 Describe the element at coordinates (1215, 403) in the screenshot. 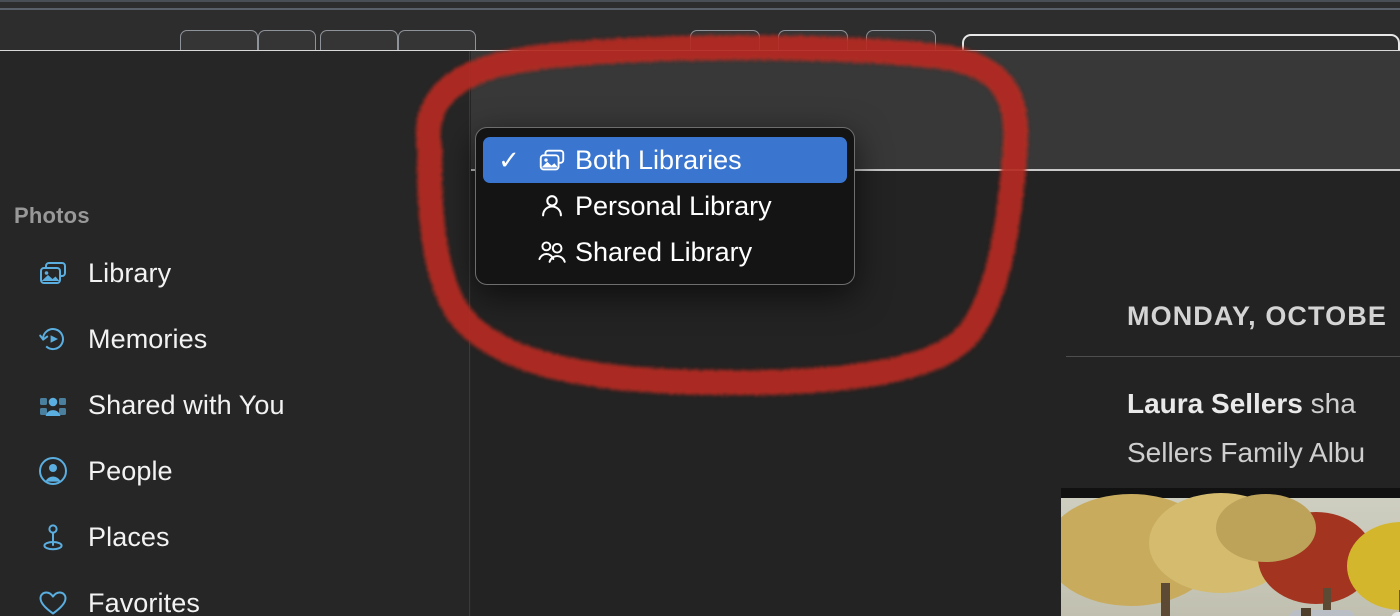

I see `share-sender-name: Laura Sellers` at that location.